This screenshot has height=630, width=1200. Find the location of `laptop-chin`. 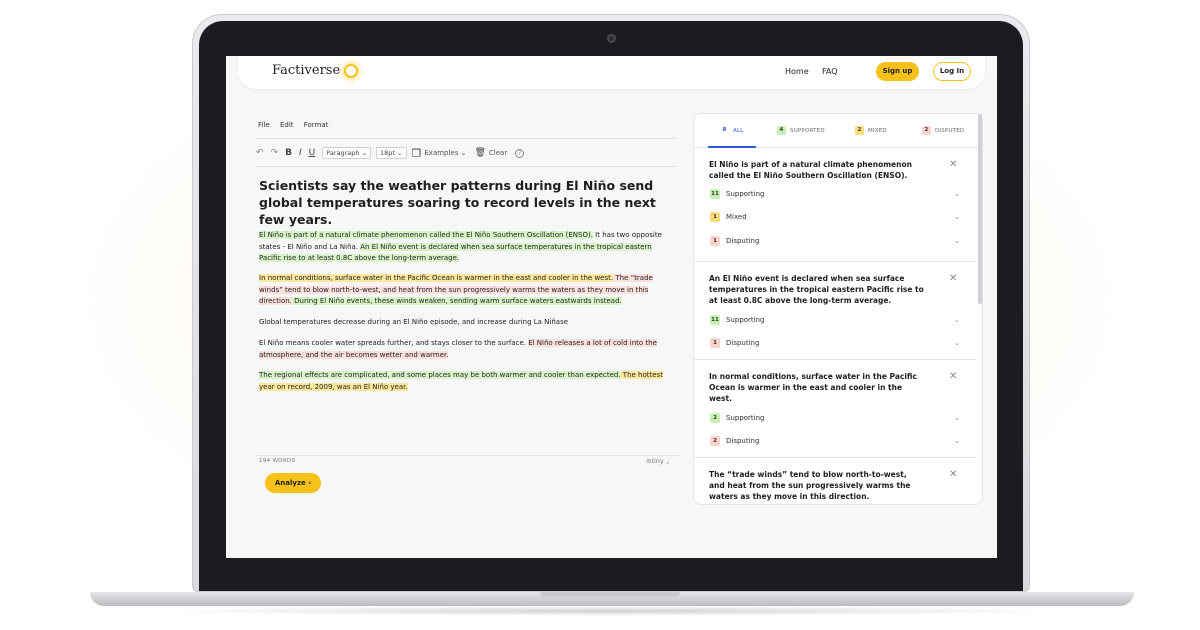

laptop-chin is located at coordinates (611, 574).